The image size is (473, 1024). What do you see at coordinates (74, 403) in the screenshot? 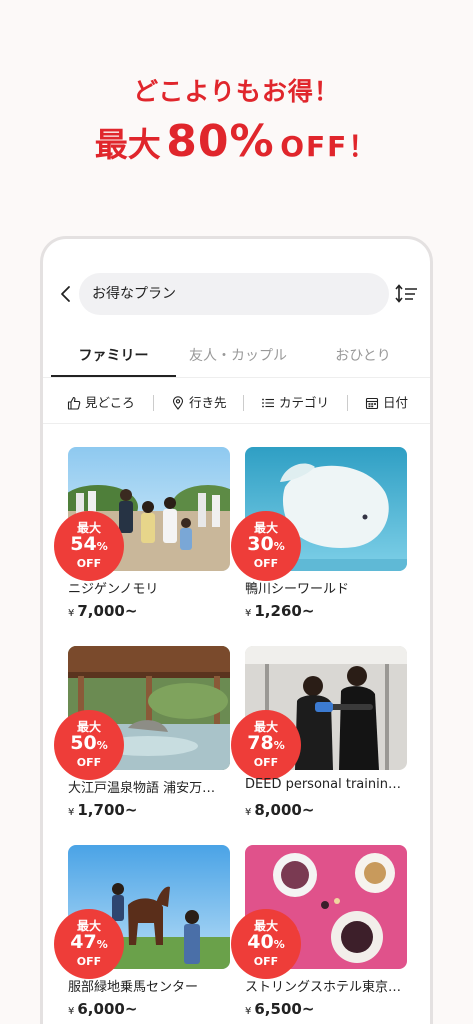
I see `thumbs-up-icon` at bounding box center [74, 403].